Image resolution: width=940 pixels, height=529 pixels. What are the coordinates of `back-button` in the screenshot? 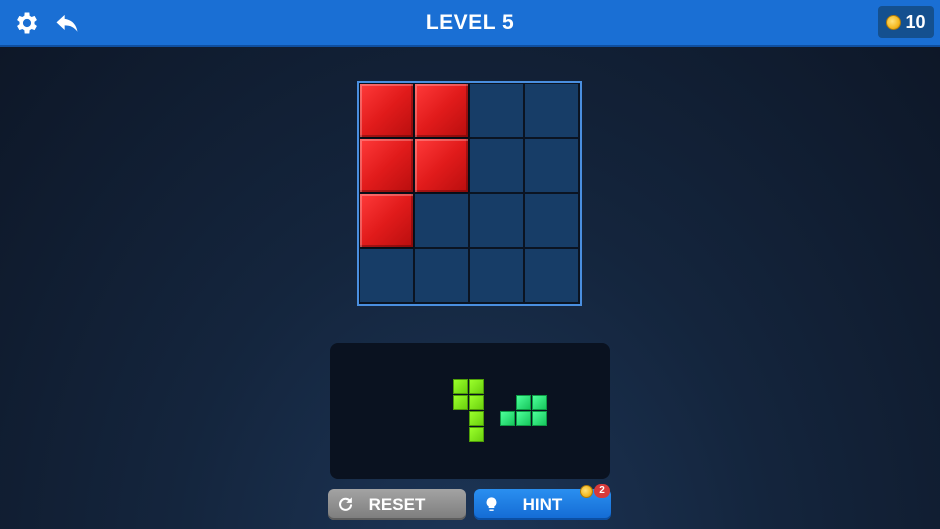 It's located at (67, 23).